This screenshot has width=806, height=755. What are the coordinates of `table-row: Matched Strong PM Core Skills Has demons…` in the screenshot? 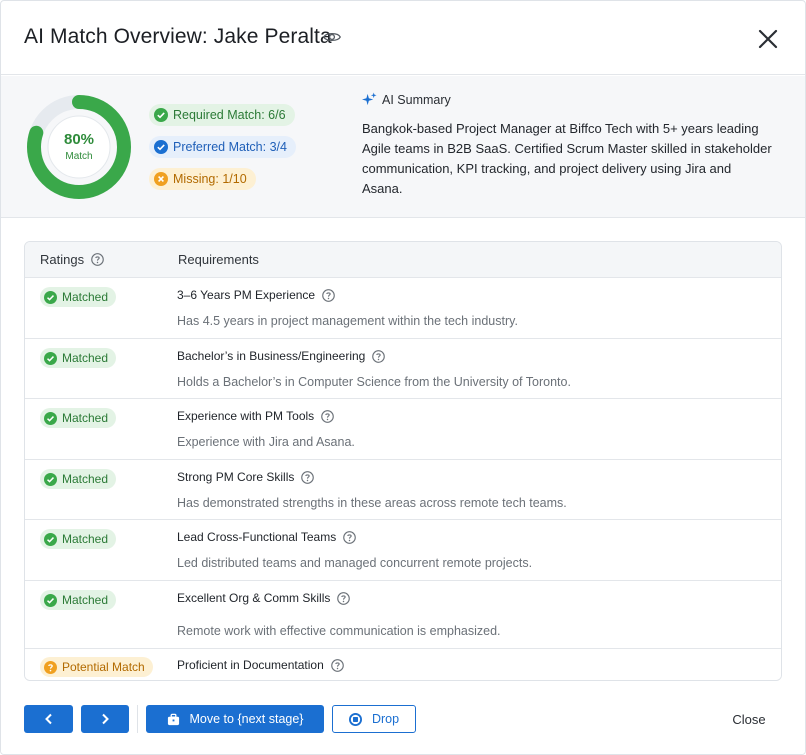 It's located at (403, 490).